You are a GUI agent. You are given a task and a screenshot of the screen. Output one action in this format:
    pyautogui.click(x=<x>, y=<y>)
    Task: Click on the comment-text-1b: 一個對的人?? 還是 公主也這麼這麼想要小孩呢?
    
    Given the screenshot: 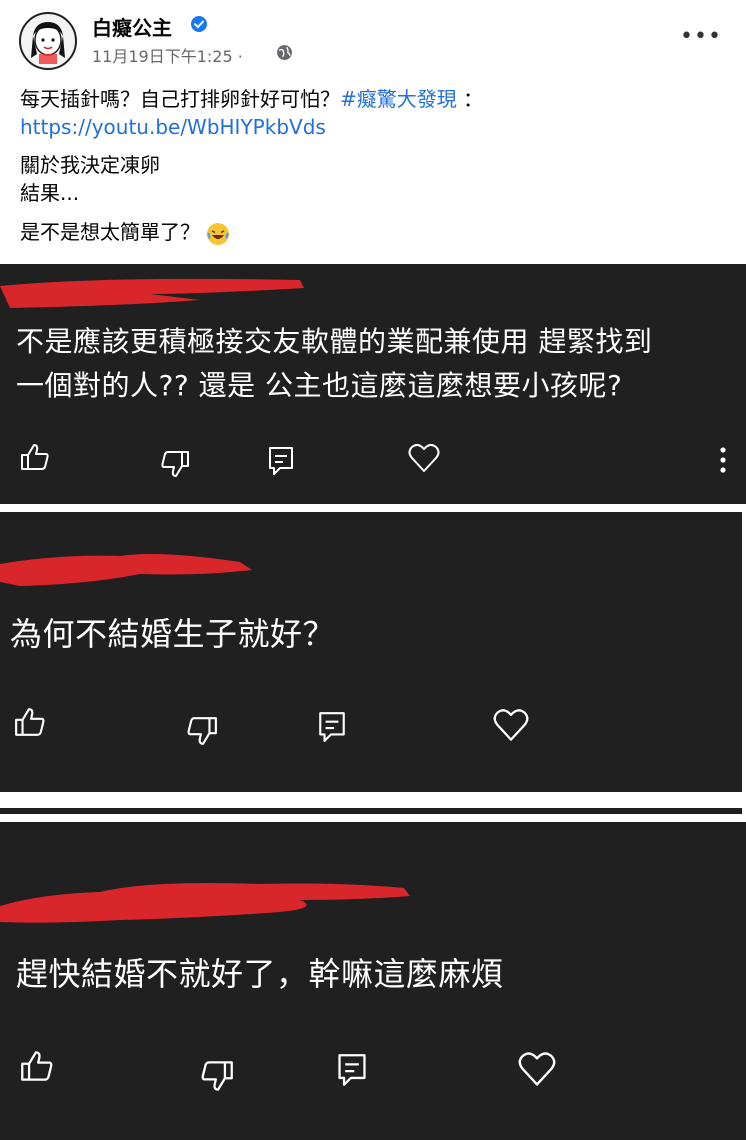 What is the action you would take?
    pyautogui.click(x=319, y=385)
    